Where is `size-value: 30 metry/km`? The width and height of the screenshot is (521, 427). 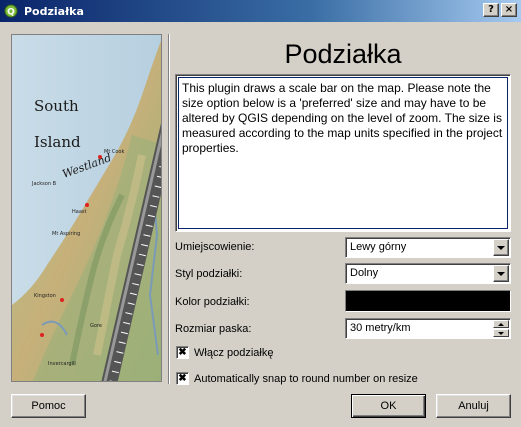
size-value: 30 metry/km is located at coordinates (380, 328).